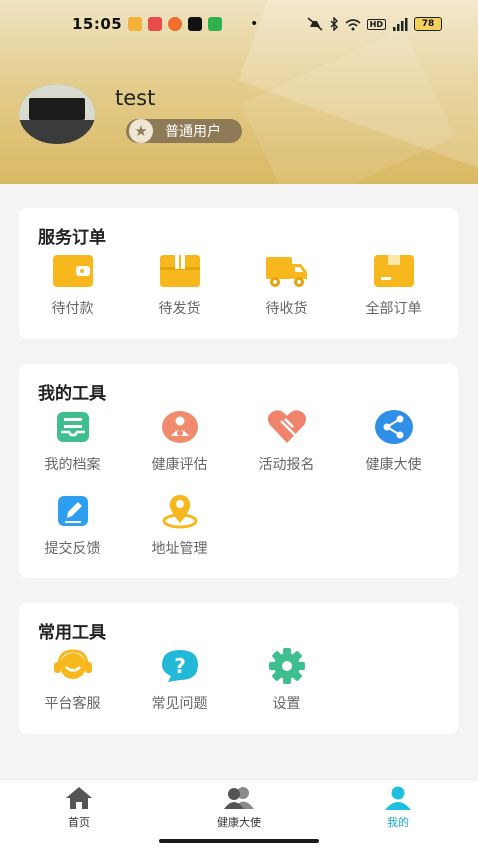 The width and height of the screenshot is (478, 850). What do you see at coordinates (239, 841) in the screenshot?
I see `home-indicator` at bounding box center [239, 841].